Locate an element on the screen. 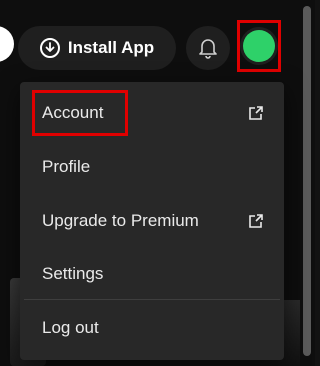 This screenshot has height=366, width=320. menu-item-upgrade: Upgrade to Premium is located at coordinates (152, 221).